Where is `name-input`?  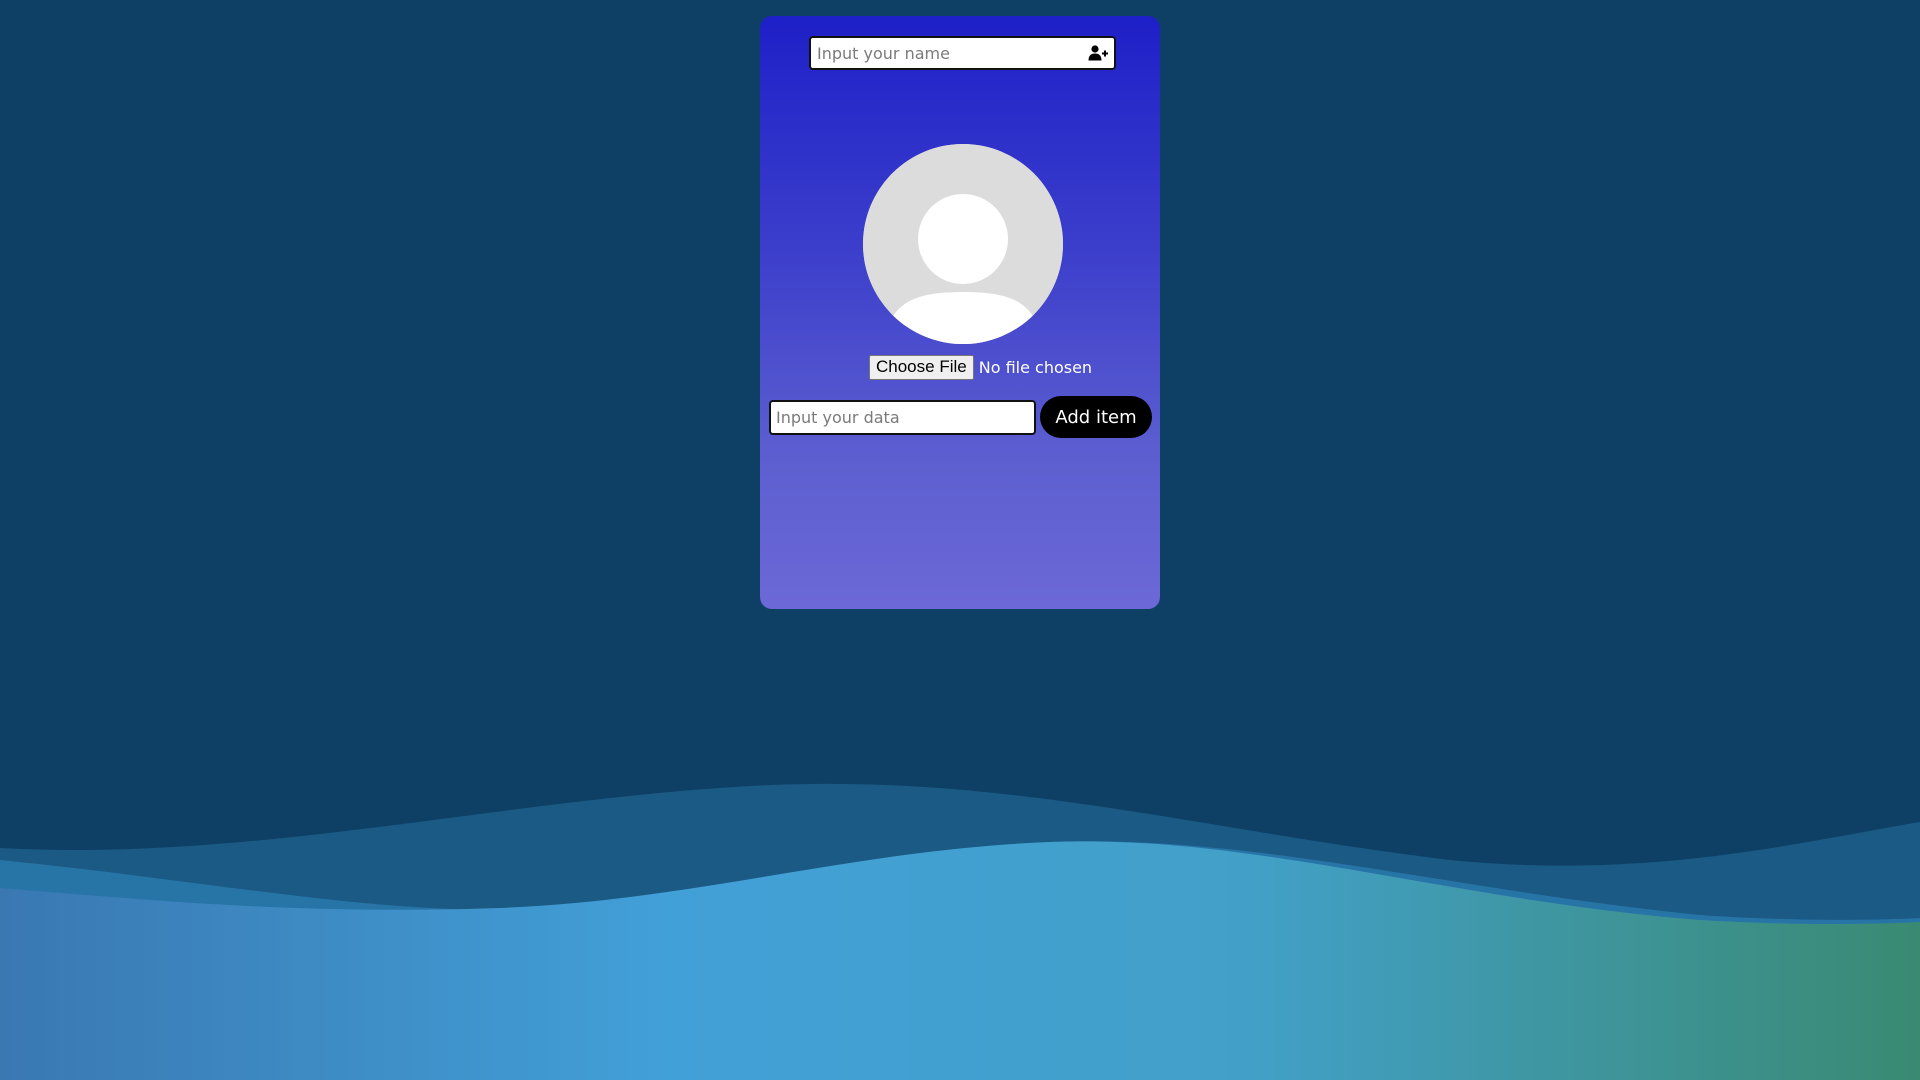
name-input is located at coordinates (952, 53).